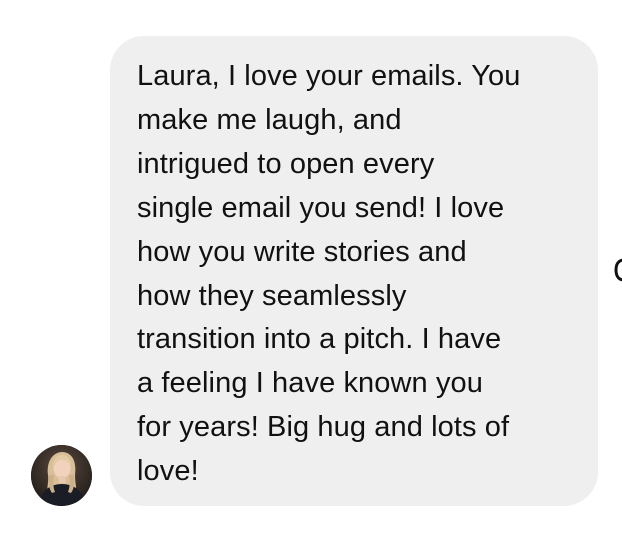 The image size is (622, 534). What do you see at coordinates (329, 76) in the screenshot?
I see `message-line: Laura, I love your emails. You` at bounding box center [329, 76].